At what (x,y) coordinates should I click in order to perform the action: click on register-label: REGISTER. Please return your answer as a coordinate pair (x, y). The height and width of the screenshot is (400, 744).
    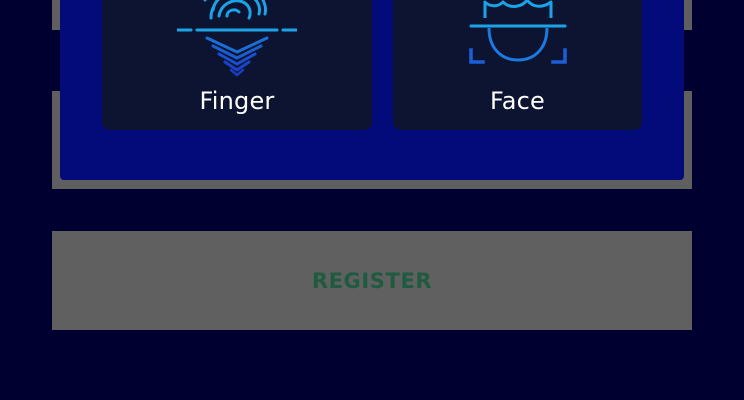
    Looking at the image, I should click on (372, 280).